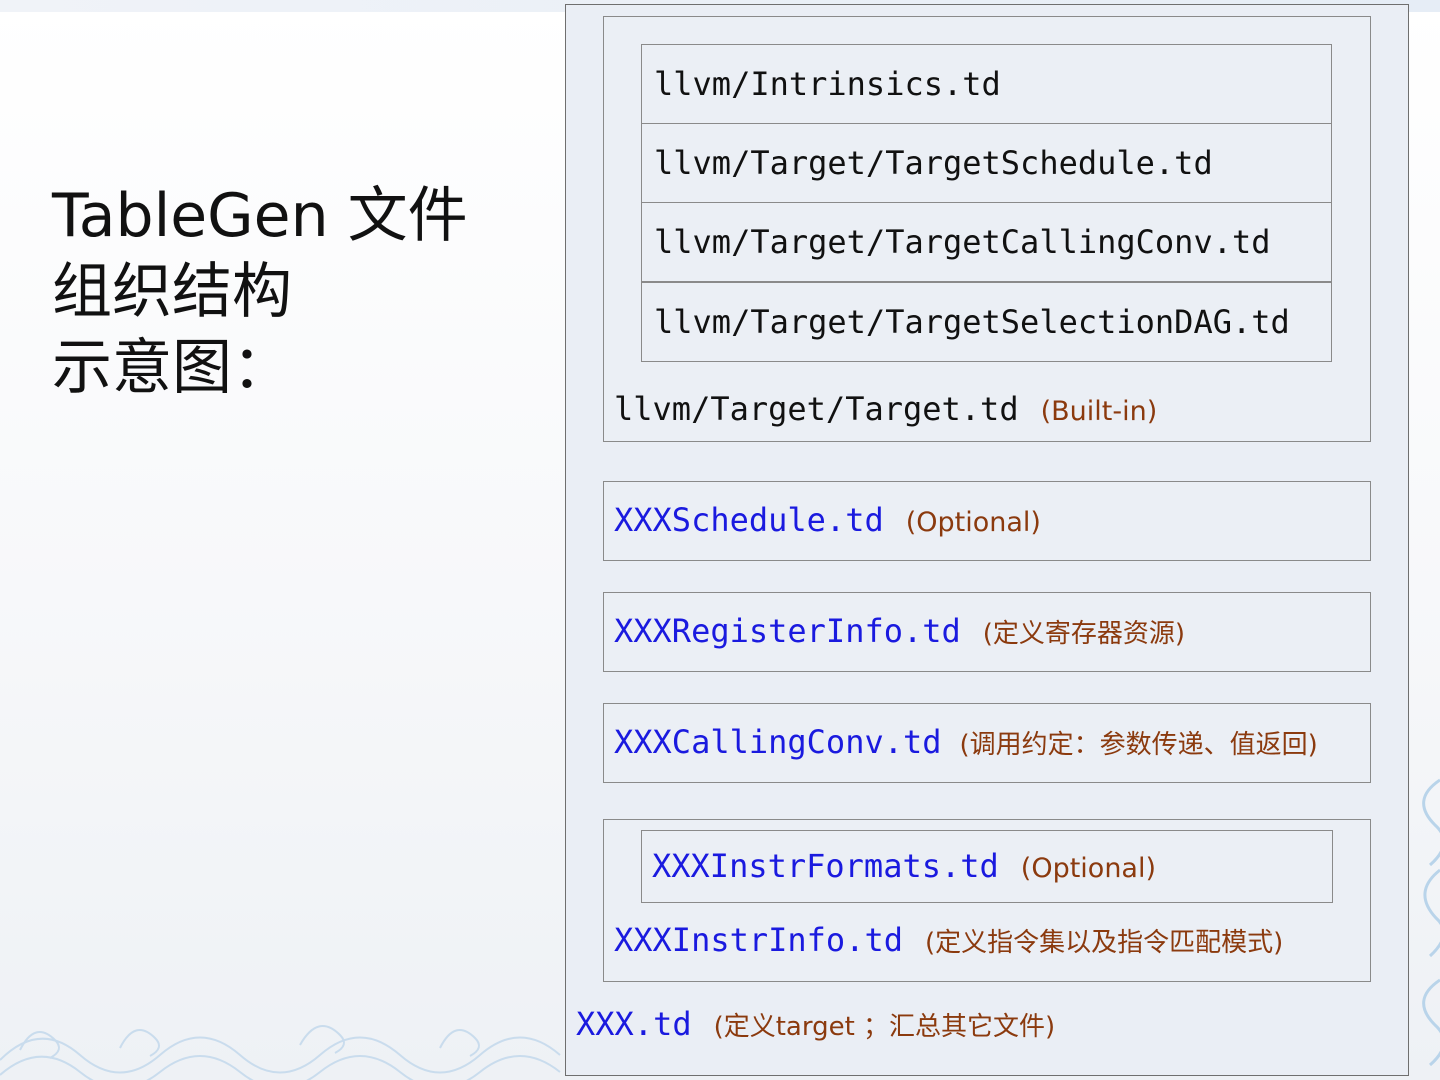 This screenshot has height=1080, width=1440. What do you see at coordinates (1084, 634) in the screenshot?
I see `register-info-td-note: (定义寄存器资源)` at bounding box center [1084, 634].